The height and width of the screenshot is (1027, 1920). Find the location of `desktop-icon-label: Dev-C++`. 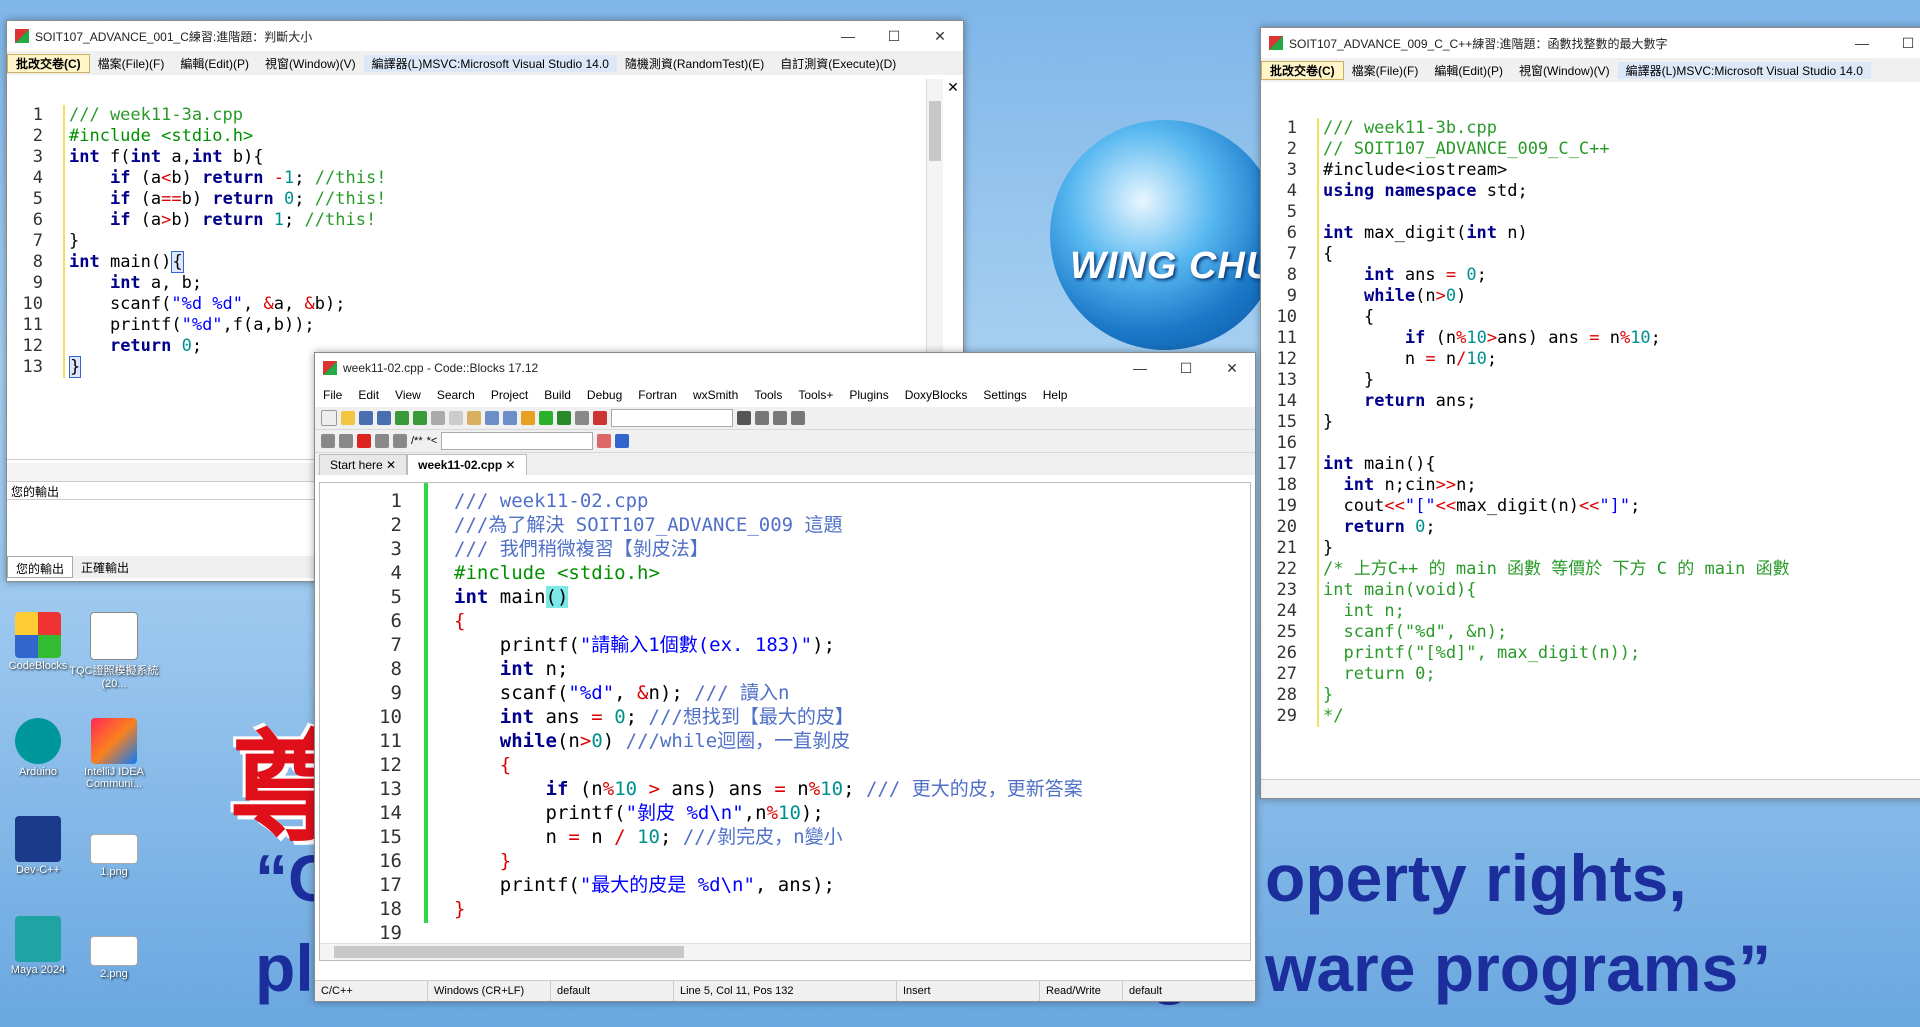

desktop-icon-label: Dev-C++ is located at coordinates (38, 870).